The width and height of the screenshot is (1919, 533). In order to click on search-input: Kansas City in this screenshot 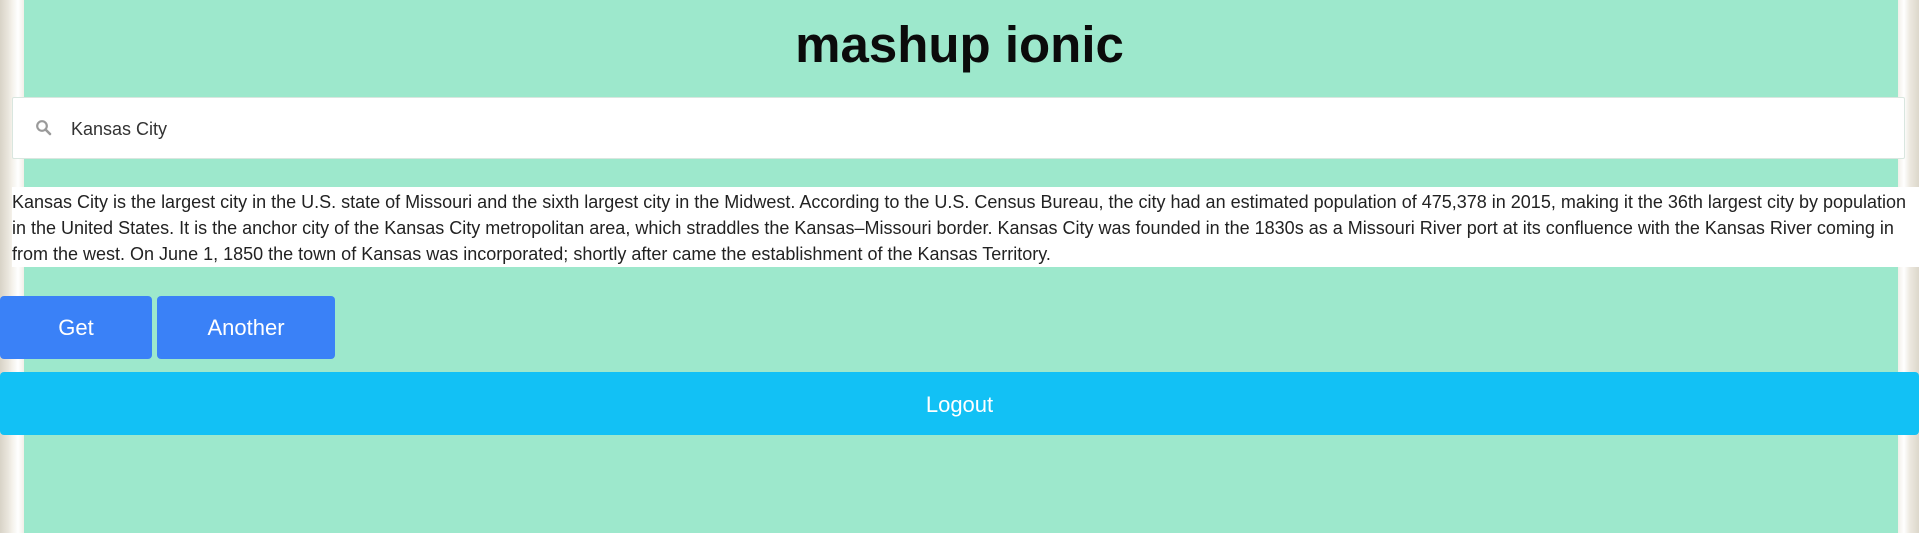, I will do `click(119, 129)`.